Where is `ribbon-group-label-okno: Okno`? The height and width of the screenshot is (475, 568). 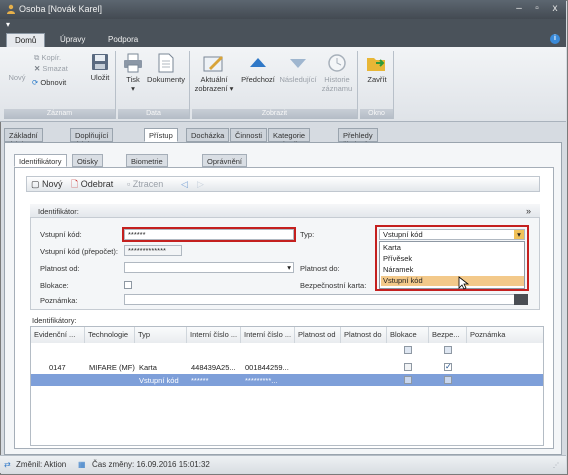 ribbon-group-label-okno: Okno is located at coordinates (376, 114).